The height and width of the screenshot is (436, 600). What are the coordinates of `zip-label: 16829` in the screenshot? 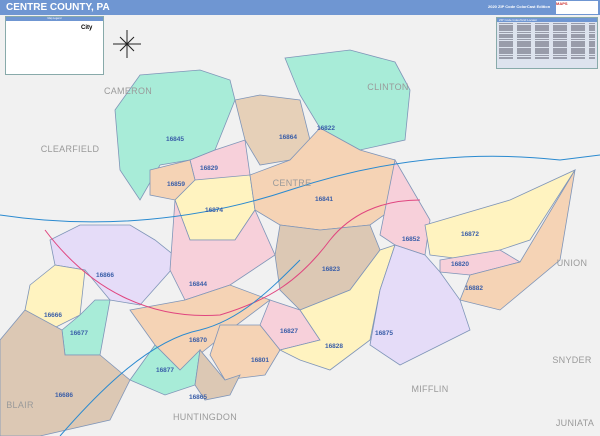 It's located at (209, 168).